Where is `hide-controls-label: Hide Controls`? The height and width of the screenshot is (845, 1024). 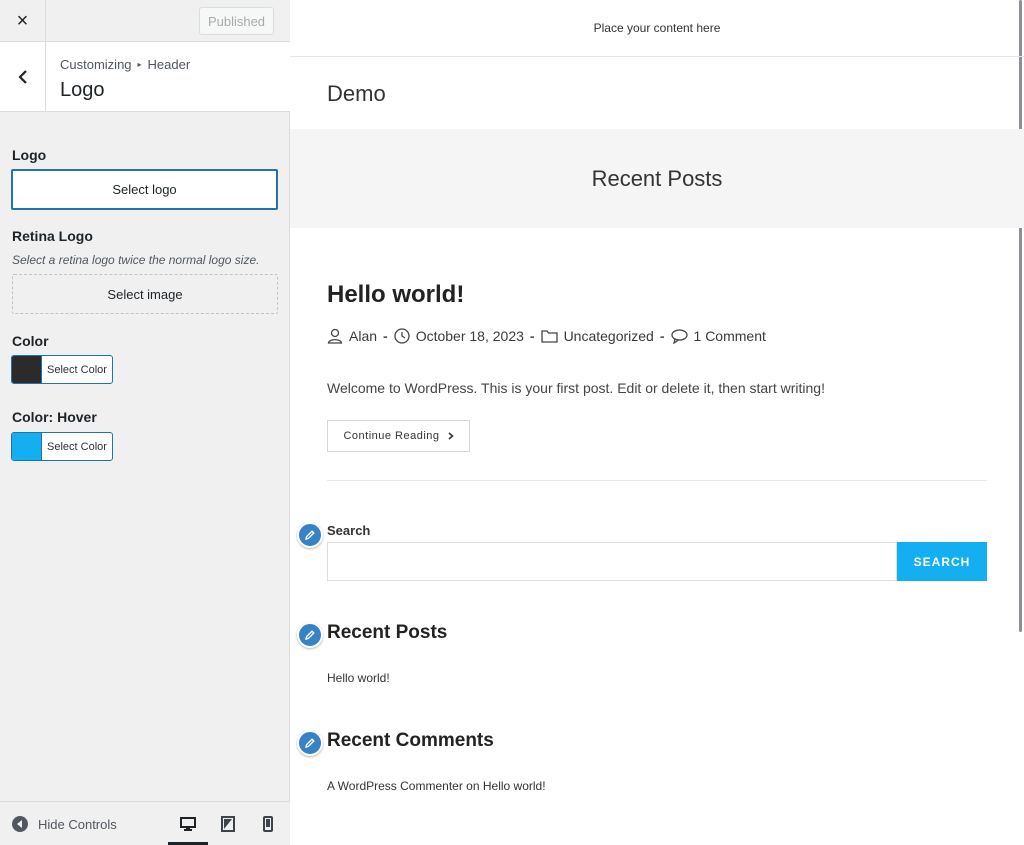 hide-controls-label: Hide Controls is located at coordinates (77, 824).